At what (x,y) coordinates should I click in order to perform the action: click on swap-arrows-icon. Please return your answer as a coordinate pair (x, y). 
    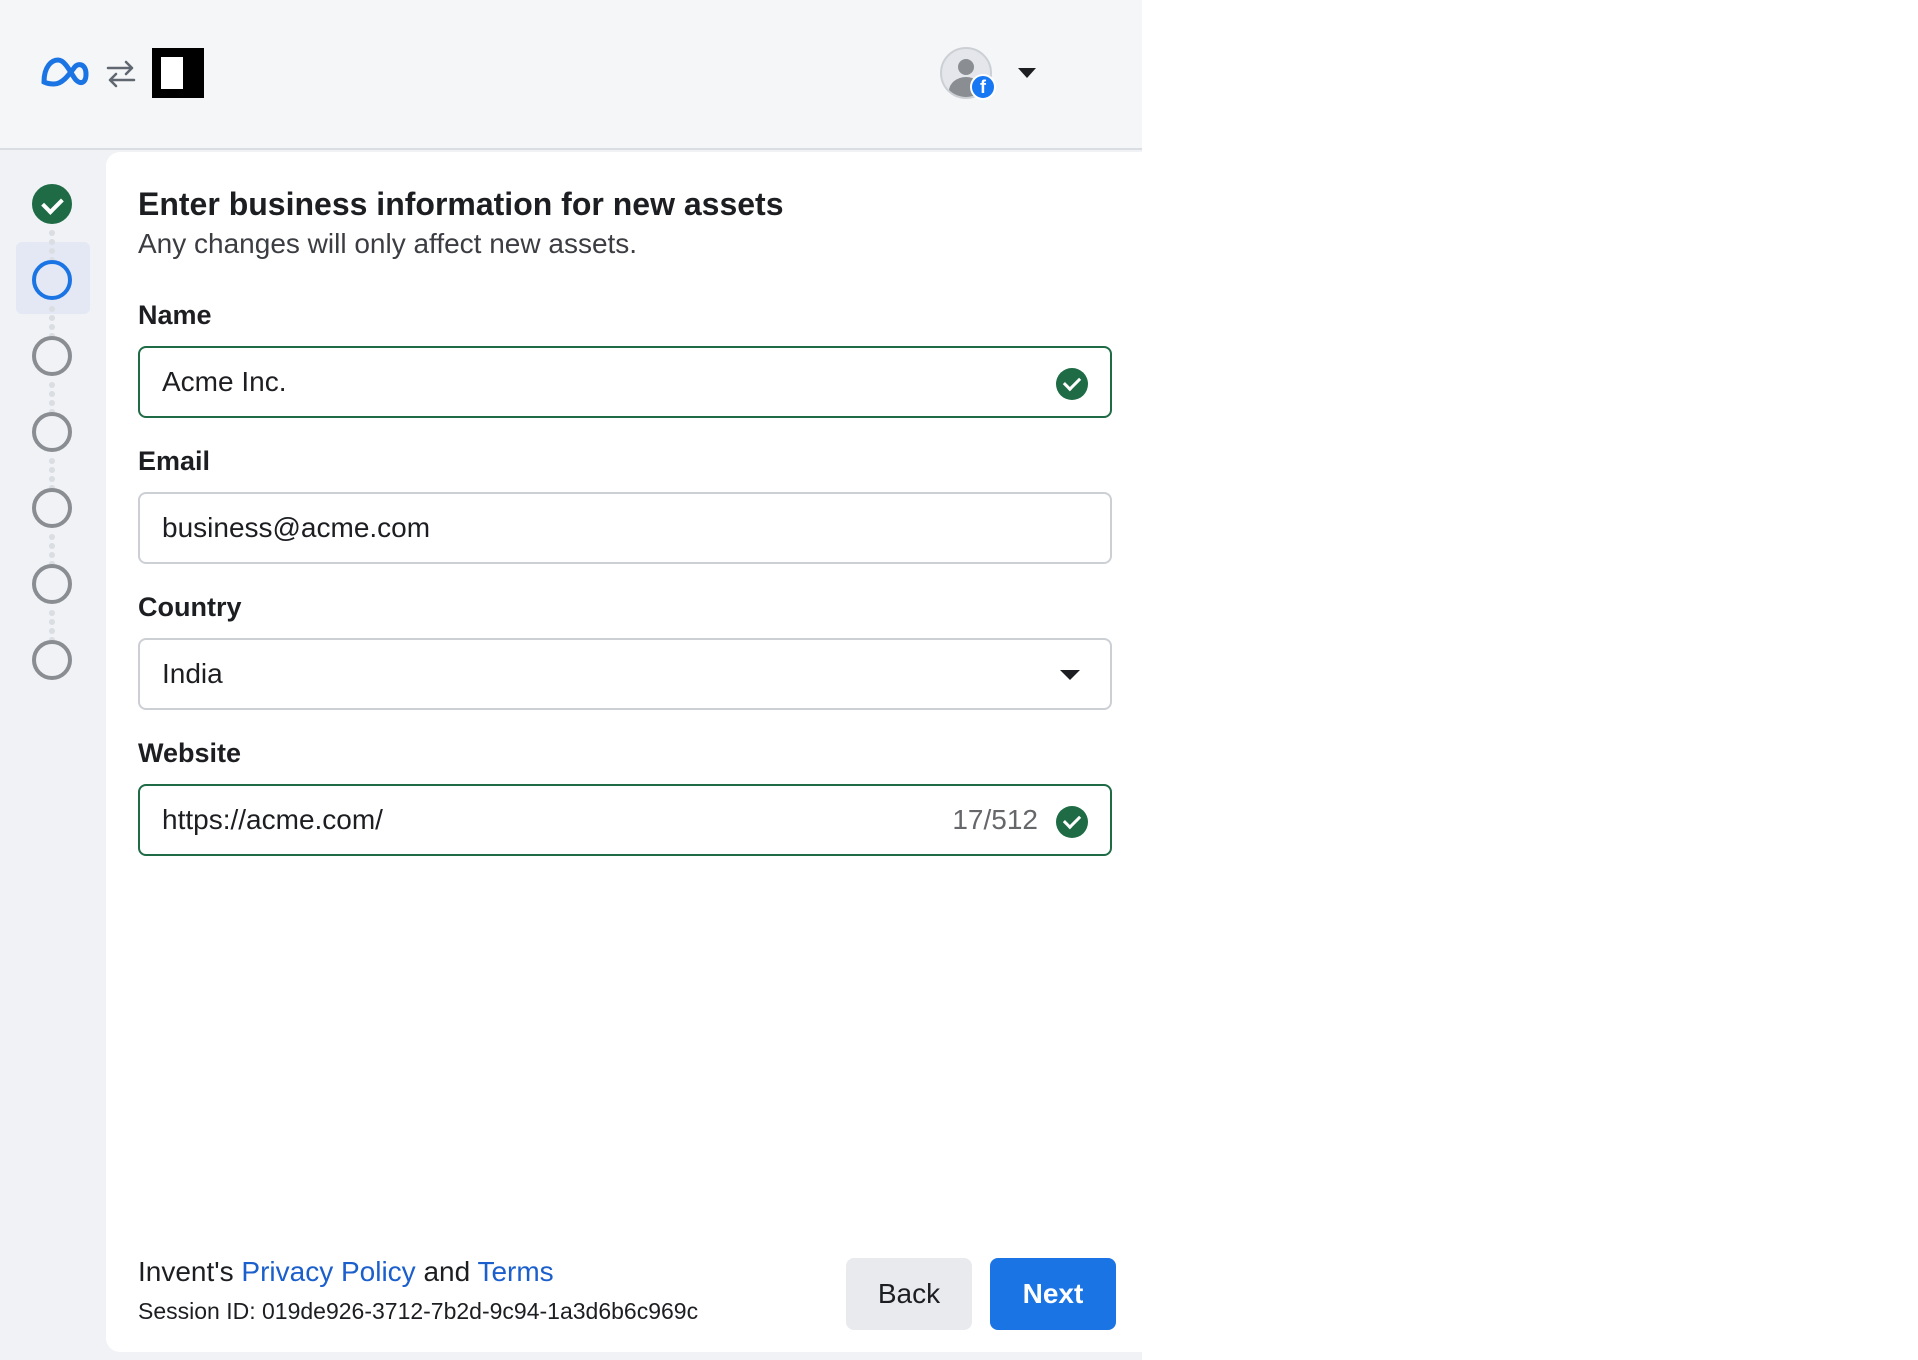
    Looking at the image, I should click on (121, 74).